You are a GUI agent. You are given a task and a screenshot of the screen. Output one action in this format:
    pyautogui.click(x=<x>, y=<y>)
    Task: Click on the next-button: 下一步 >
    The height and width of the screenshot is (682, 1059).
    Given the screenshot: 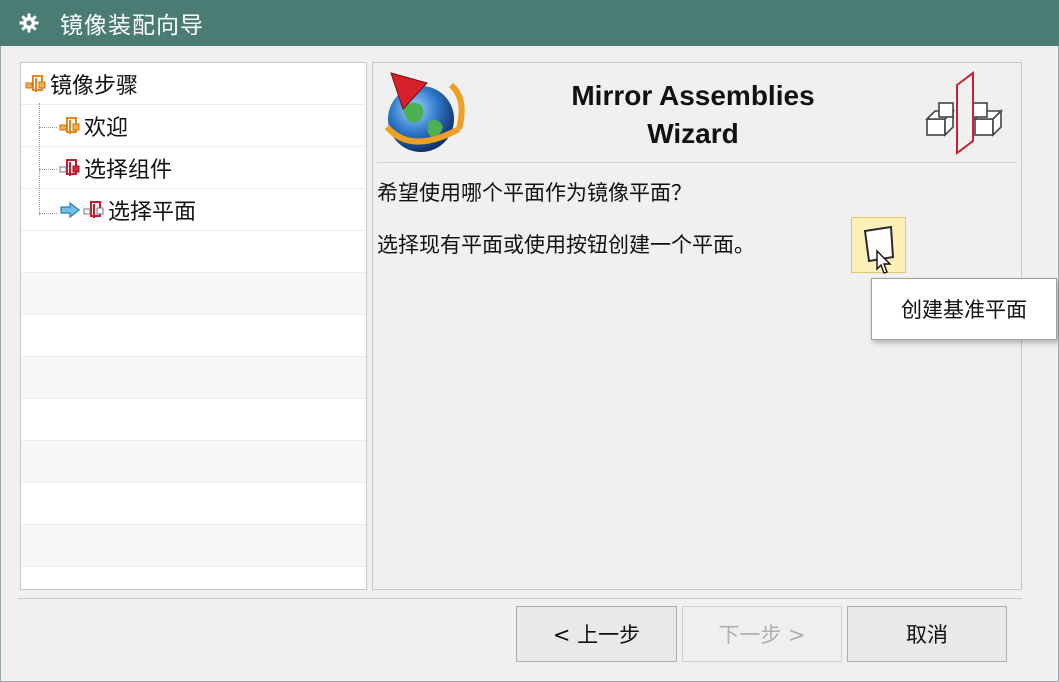 What is the action you would take?
    pyautogui.click(x=762, y=634)
    